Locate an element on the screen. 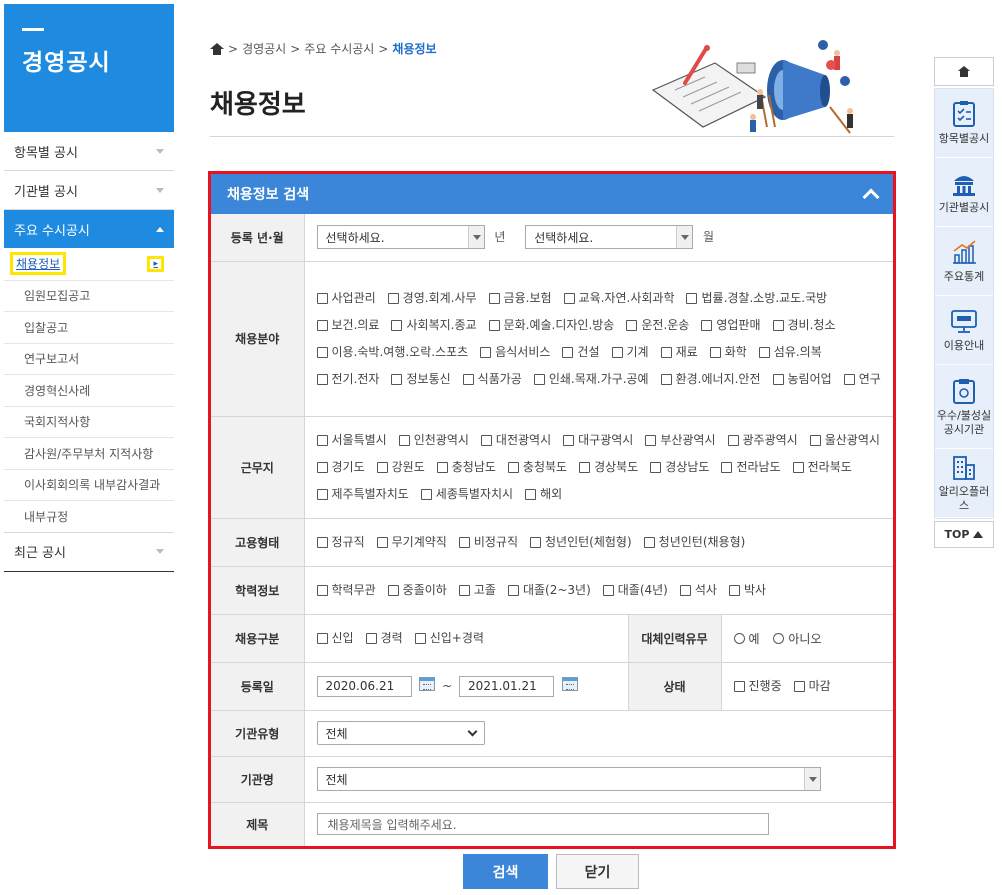  checkbox-option: 석사 is located at coordinates (698, 590).